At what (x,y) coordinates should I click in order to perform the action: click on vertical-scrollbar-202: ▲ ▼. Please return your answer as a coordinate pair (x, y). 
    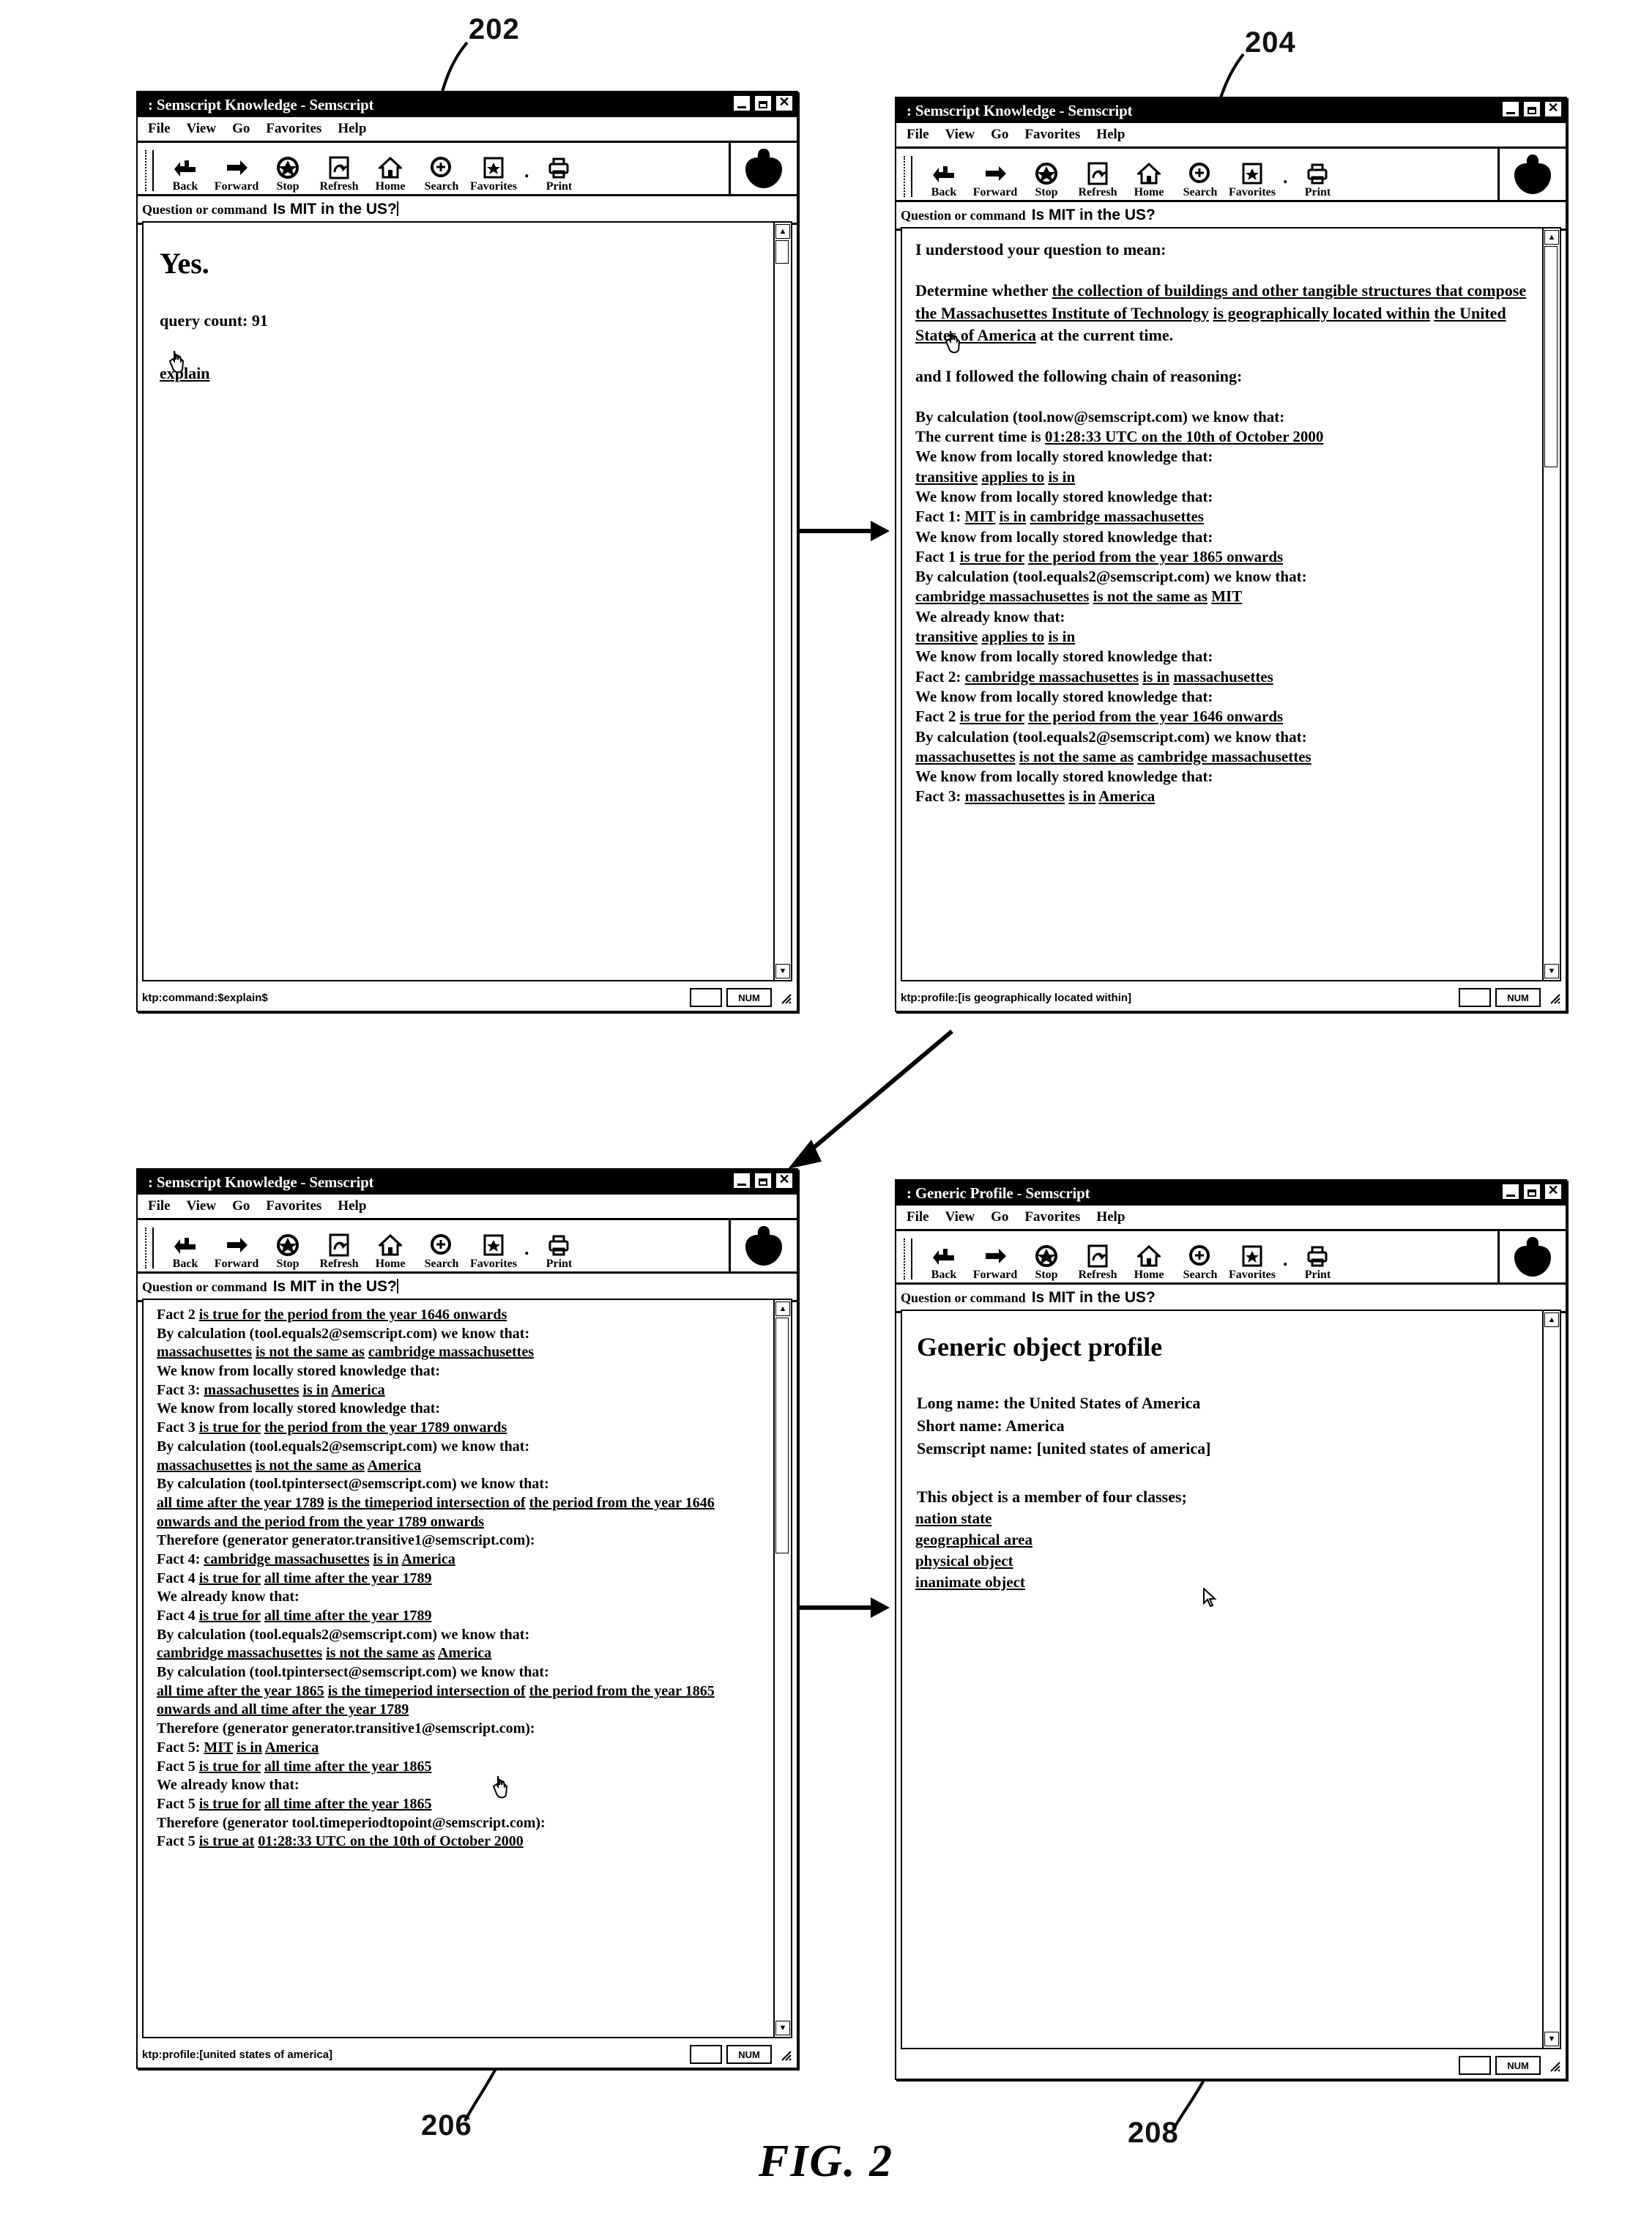
    Looking at the image, I should click on (782, 601).